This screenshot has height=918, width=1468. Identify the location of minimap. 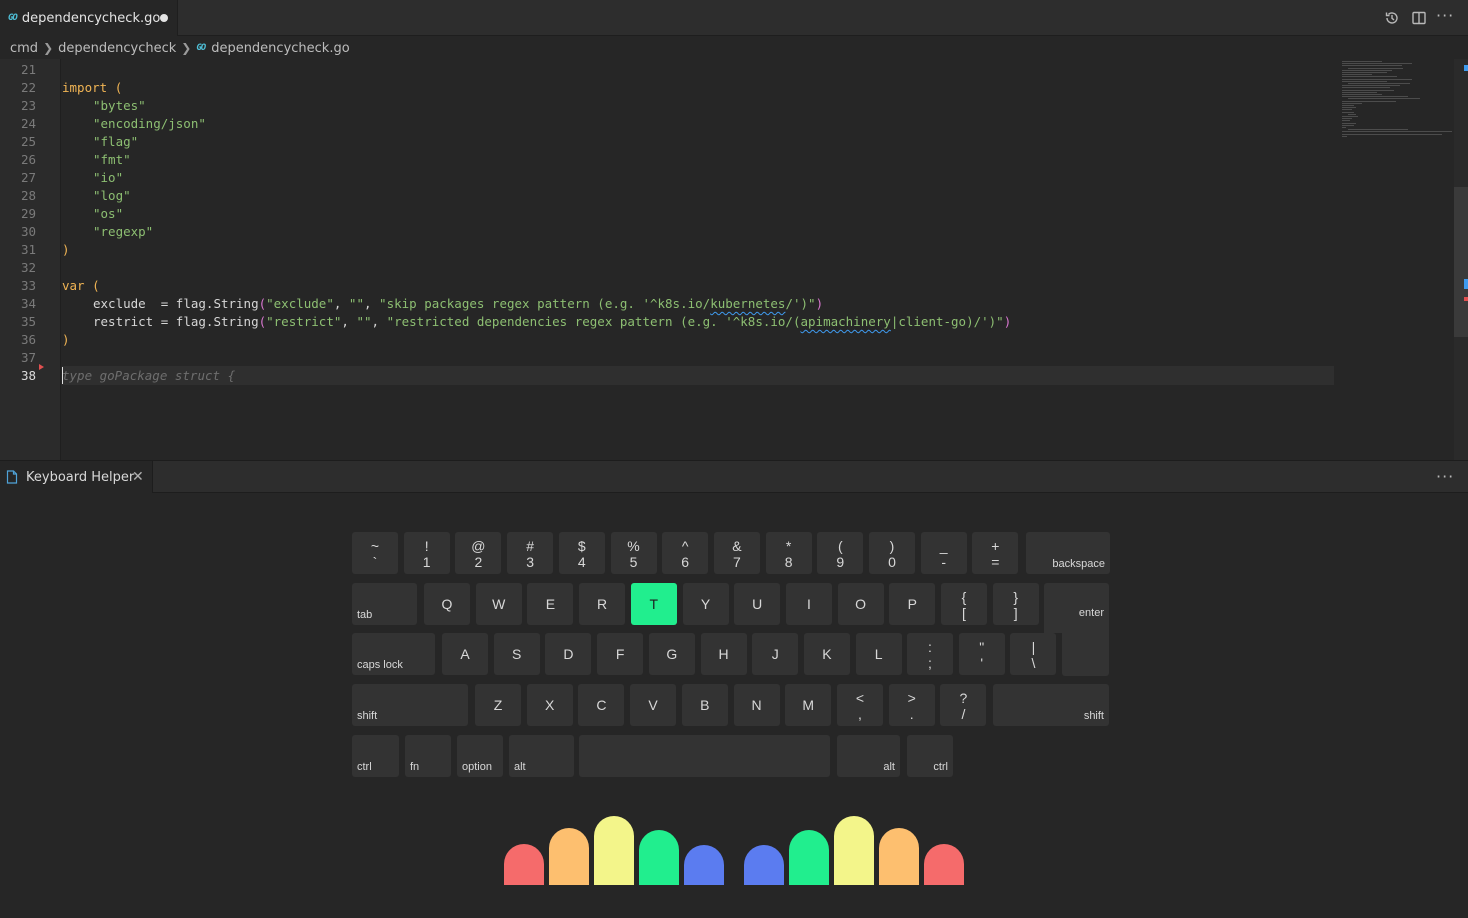
(1396, 104).